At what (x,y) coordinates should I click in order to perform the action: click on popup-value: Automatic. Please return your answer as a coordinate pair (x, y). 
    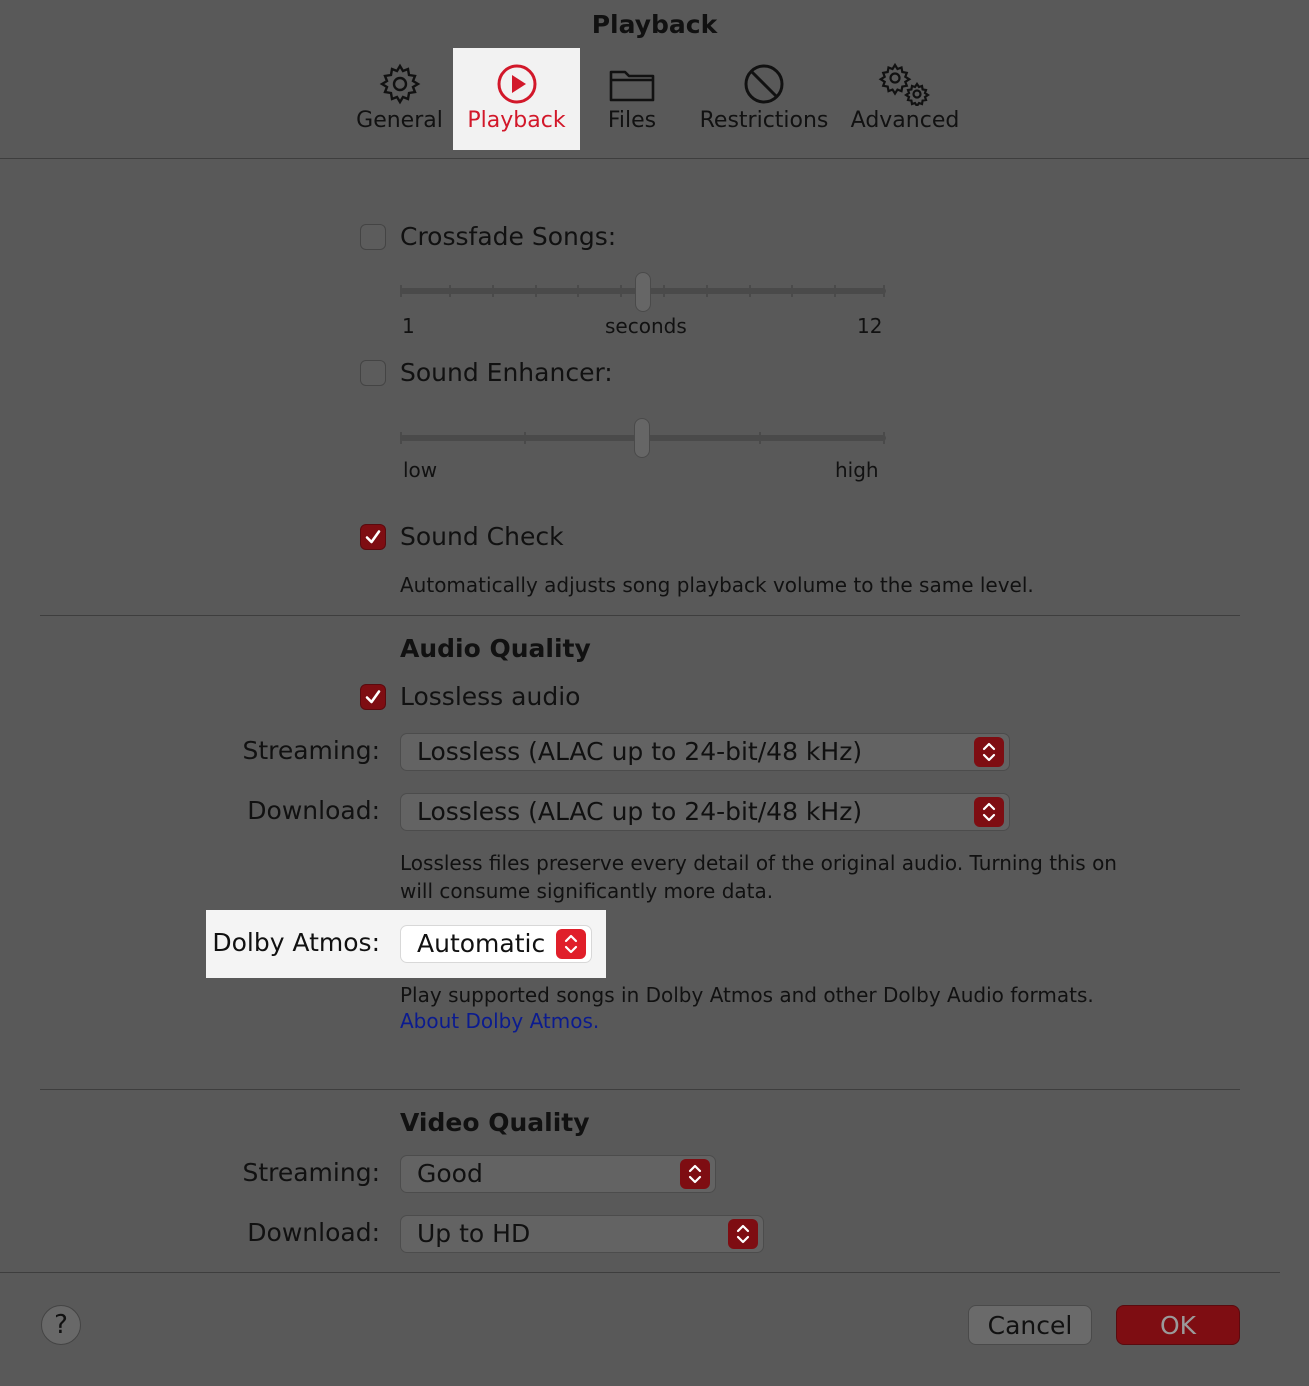
    Looking at the image, I should click on (481, 943).